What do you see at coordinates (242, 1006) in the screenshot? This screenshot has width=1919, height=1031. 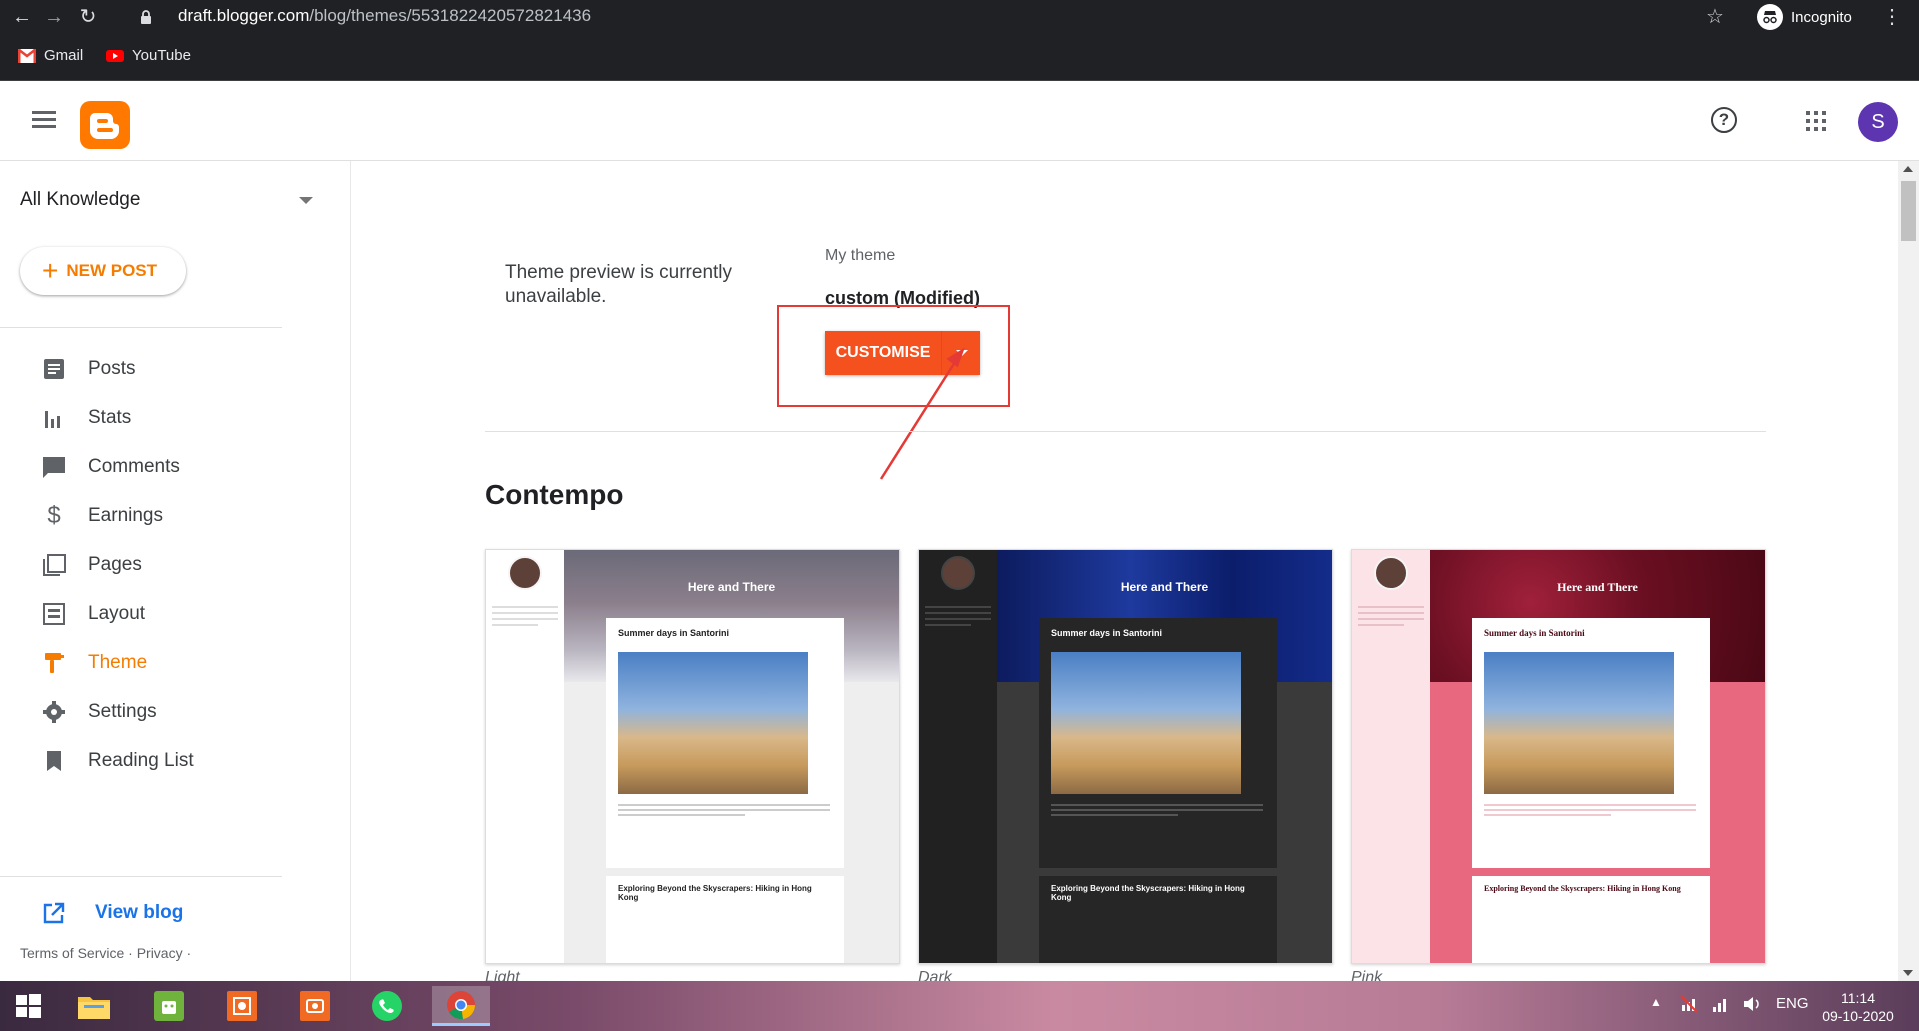 I see `screen-recorder-icon` at bounding box center [242, 1006].